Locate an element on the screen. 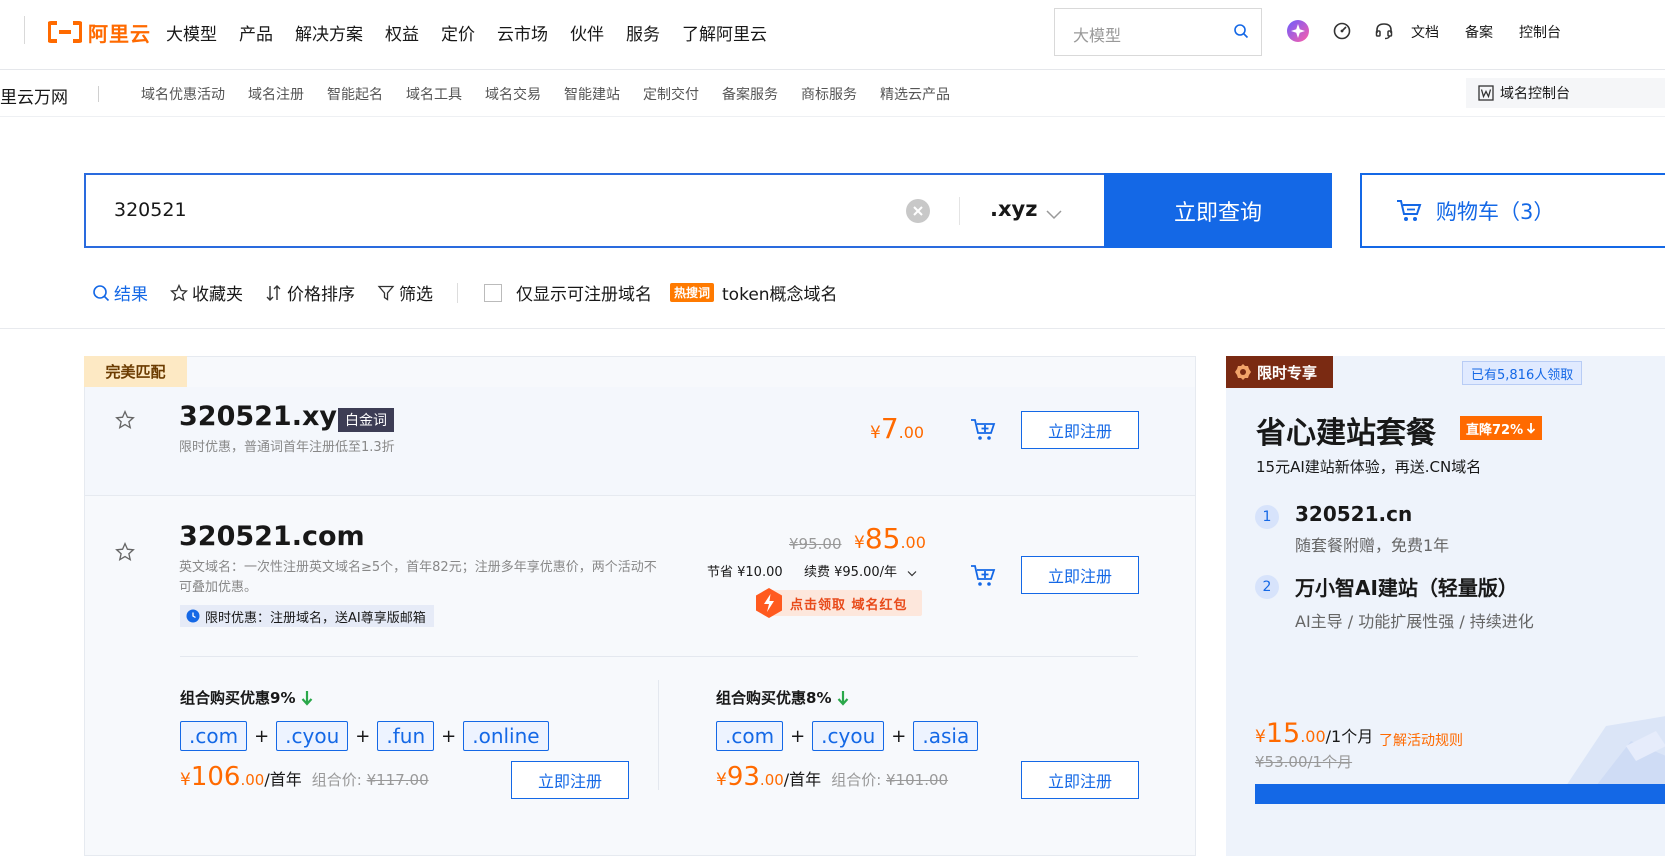 The height and width of the screenshot is (856, 1665). nav-item-pricing: 定价 is located at coordinates (458, 32).